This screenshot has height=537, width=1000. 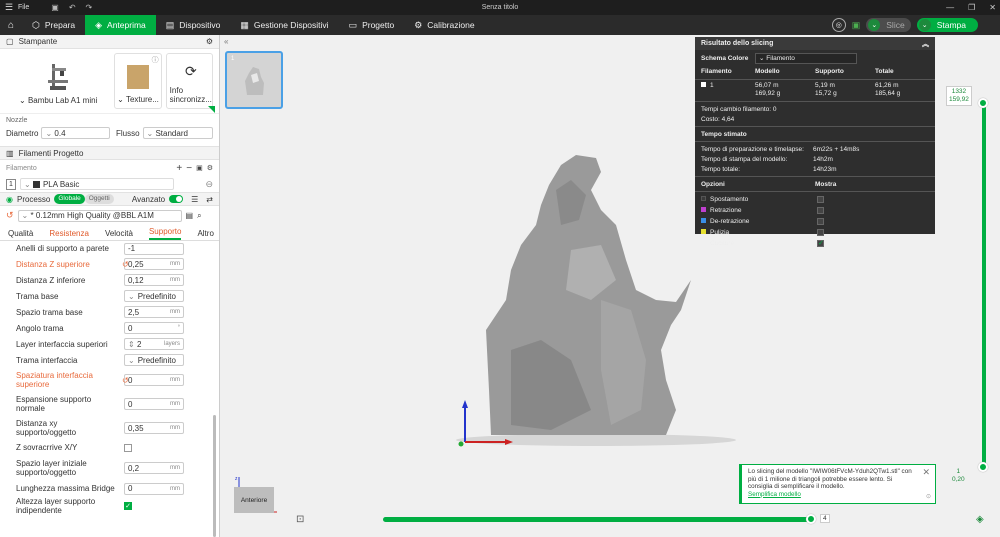 I want to click on param-input: 0,35 mm, so click(x=154, y=428).